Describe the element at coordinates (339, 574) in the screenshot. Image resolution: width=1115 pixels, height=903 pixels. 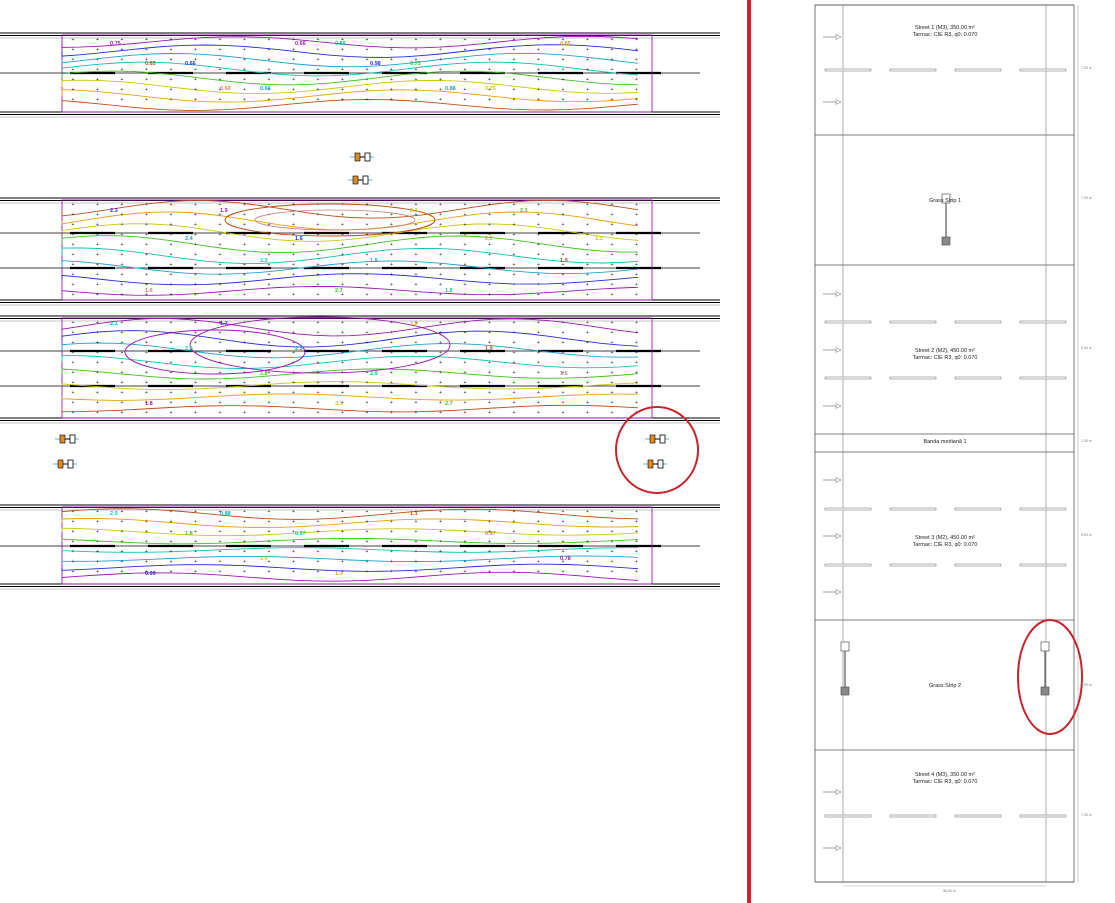
I see `contour-value-label: 1.3` at that location.